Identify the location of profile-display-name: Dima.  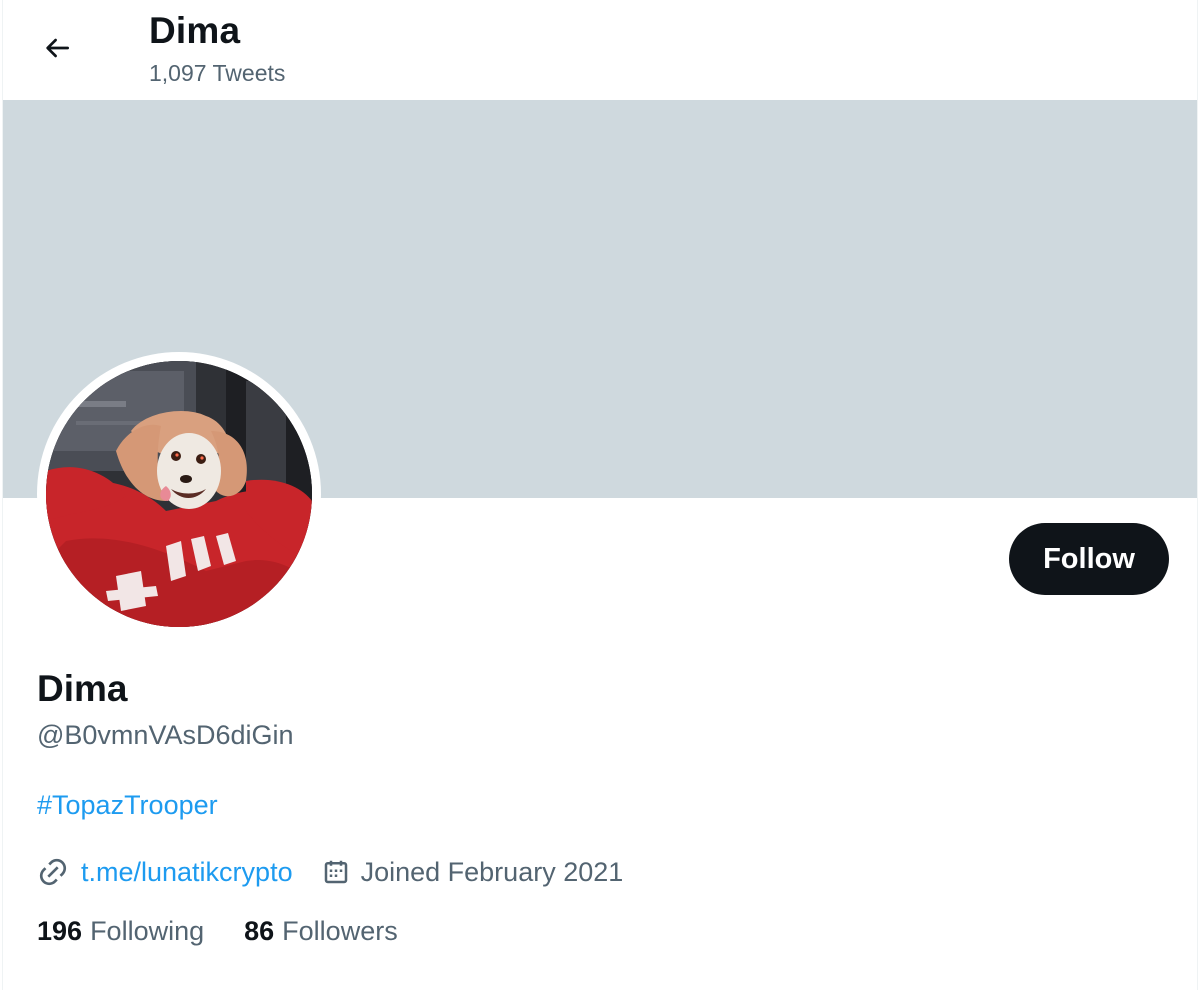
(82, 688).